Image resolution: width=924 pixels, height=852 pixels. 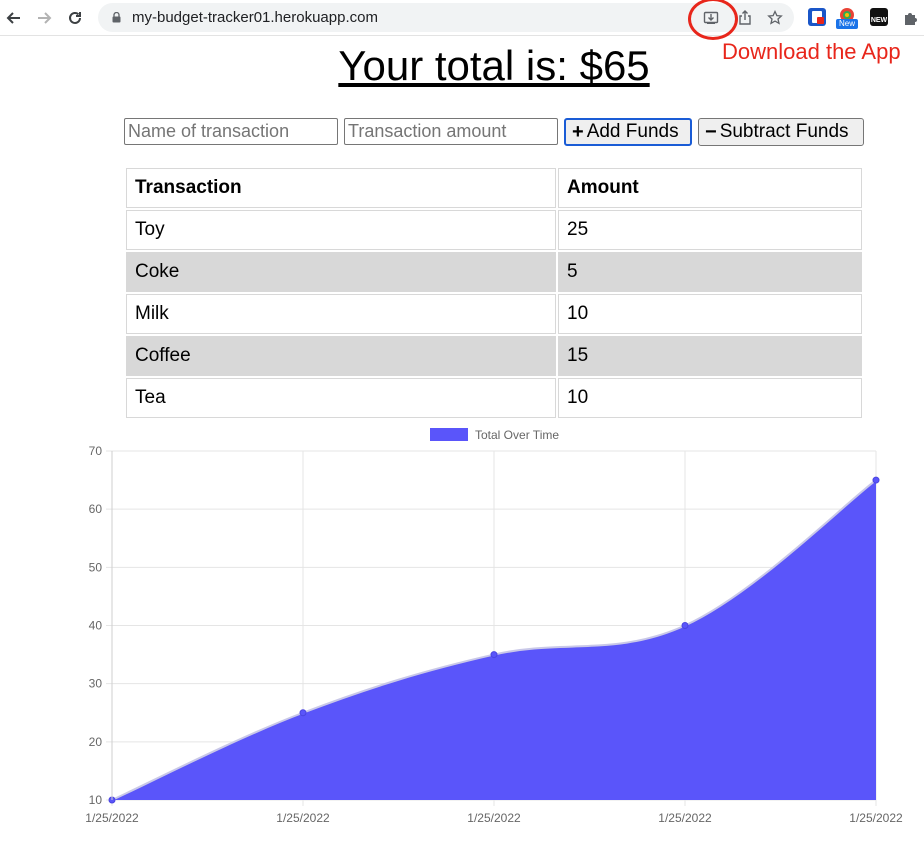 I want to click on legend-swatch, so click(x=449, y=434).